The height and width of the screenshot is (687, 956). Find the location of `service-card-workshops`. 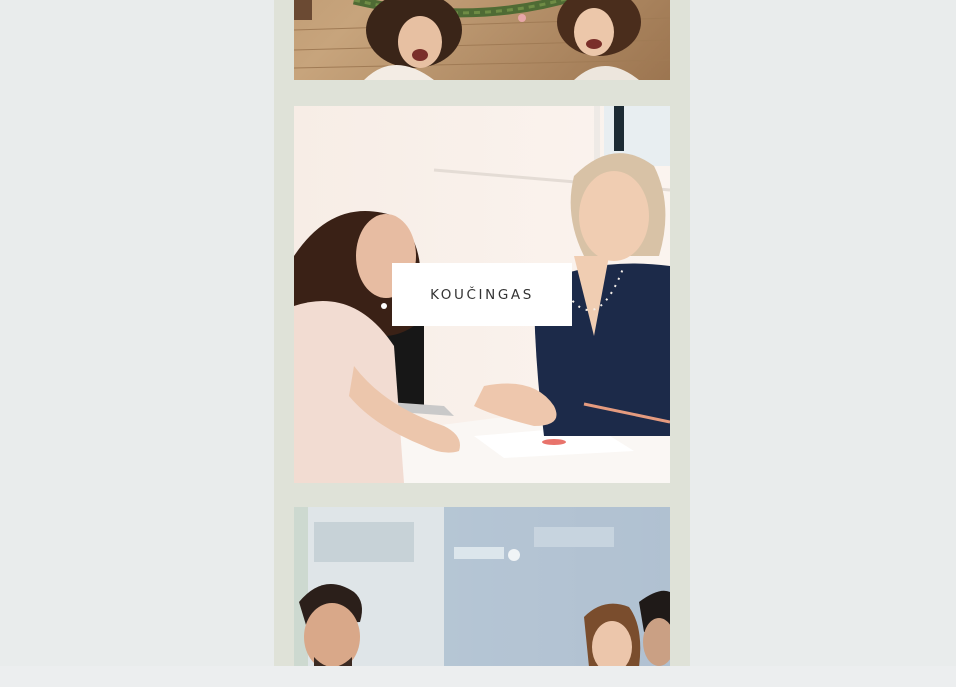

service-card-workshops is located at coordinates (482, 40).